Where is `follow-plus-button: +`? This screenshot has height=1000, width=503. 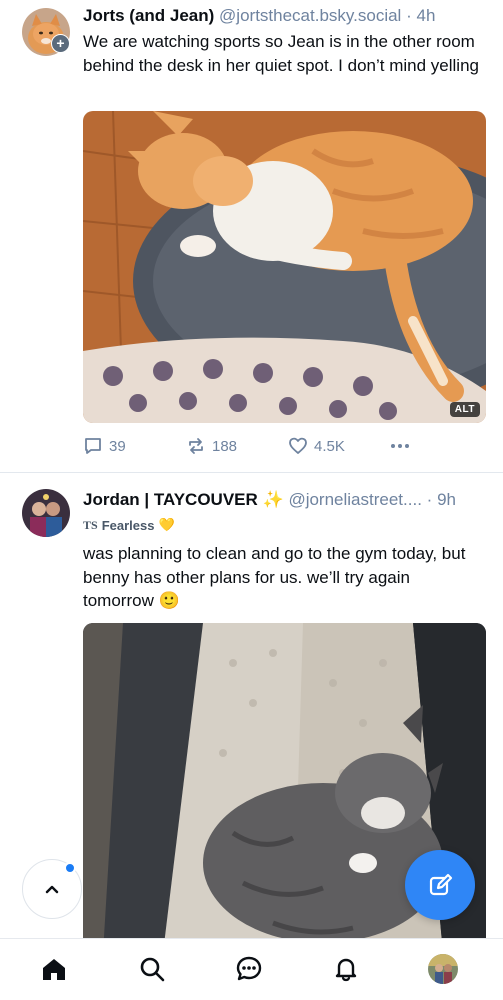
follow-plus-button: + is located at coordinates (60, 43).